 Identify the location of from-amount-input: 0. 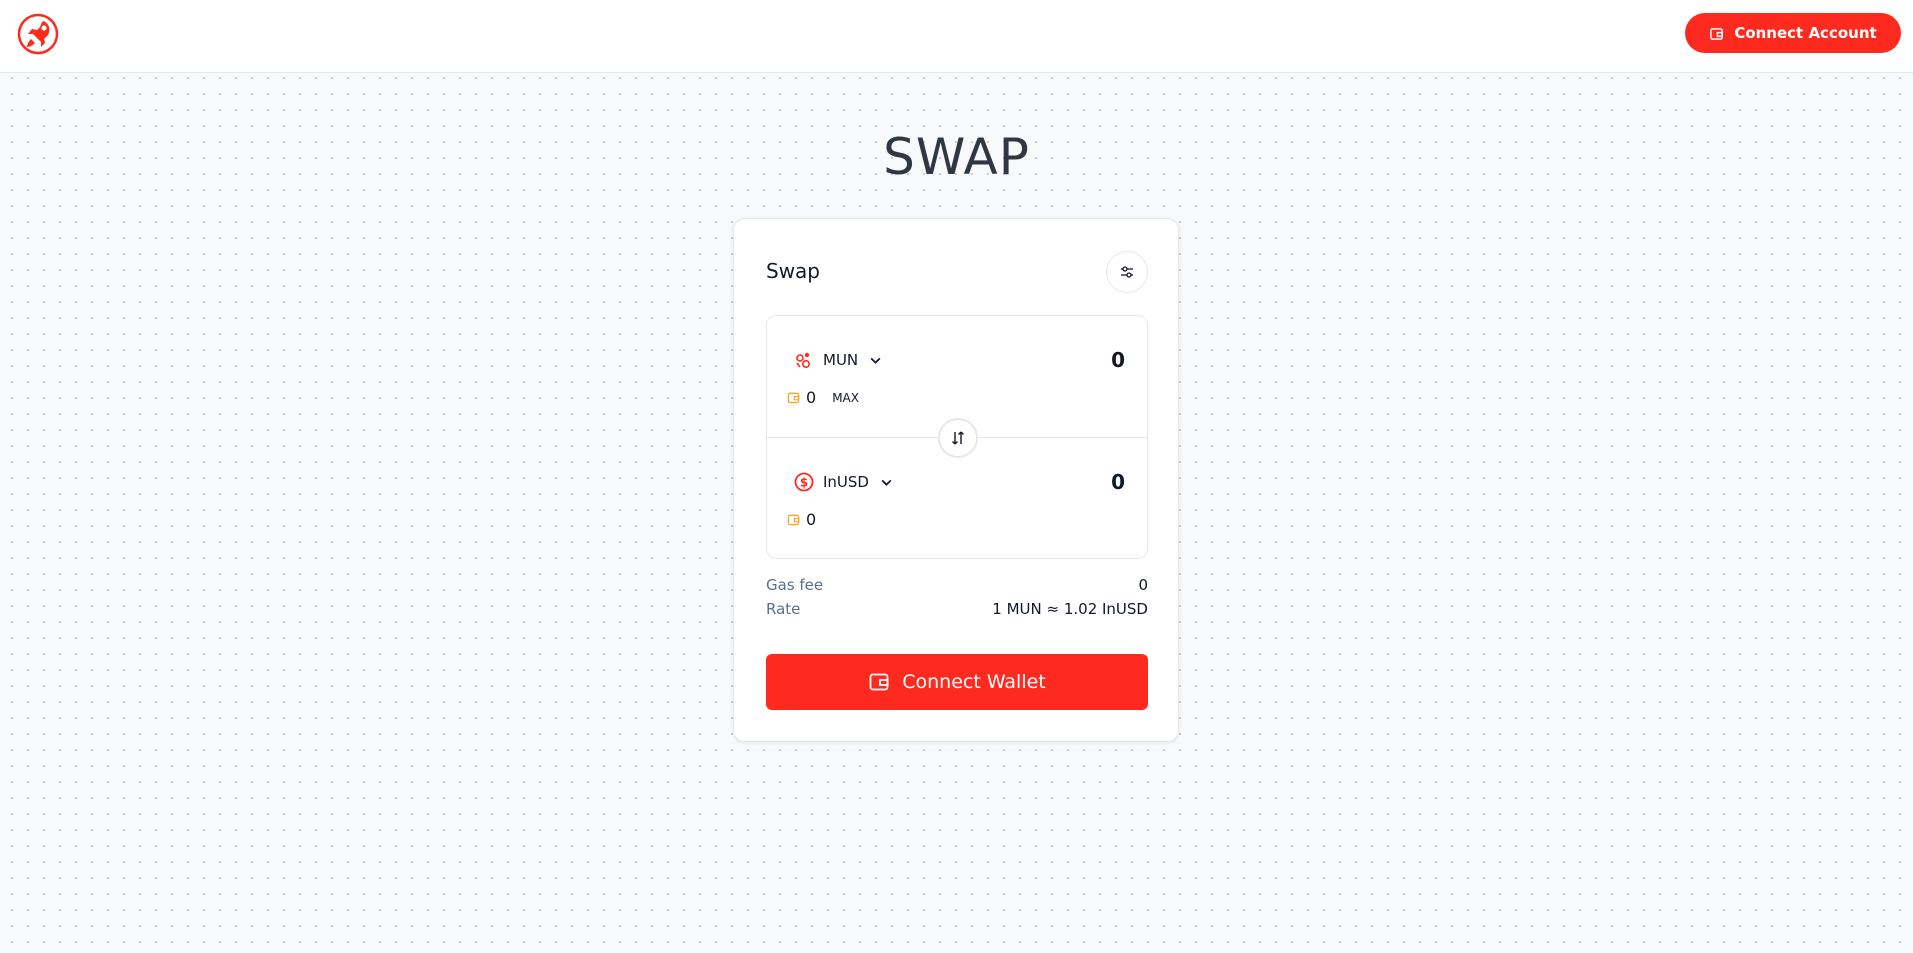
(1065, 360).